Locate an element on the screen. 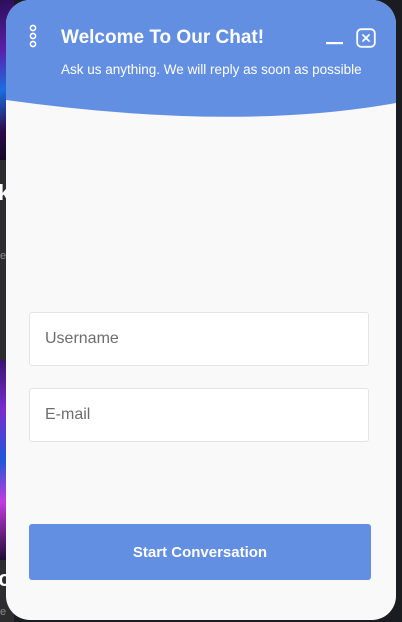  minimize-icon is located at coordinates (335, 38).